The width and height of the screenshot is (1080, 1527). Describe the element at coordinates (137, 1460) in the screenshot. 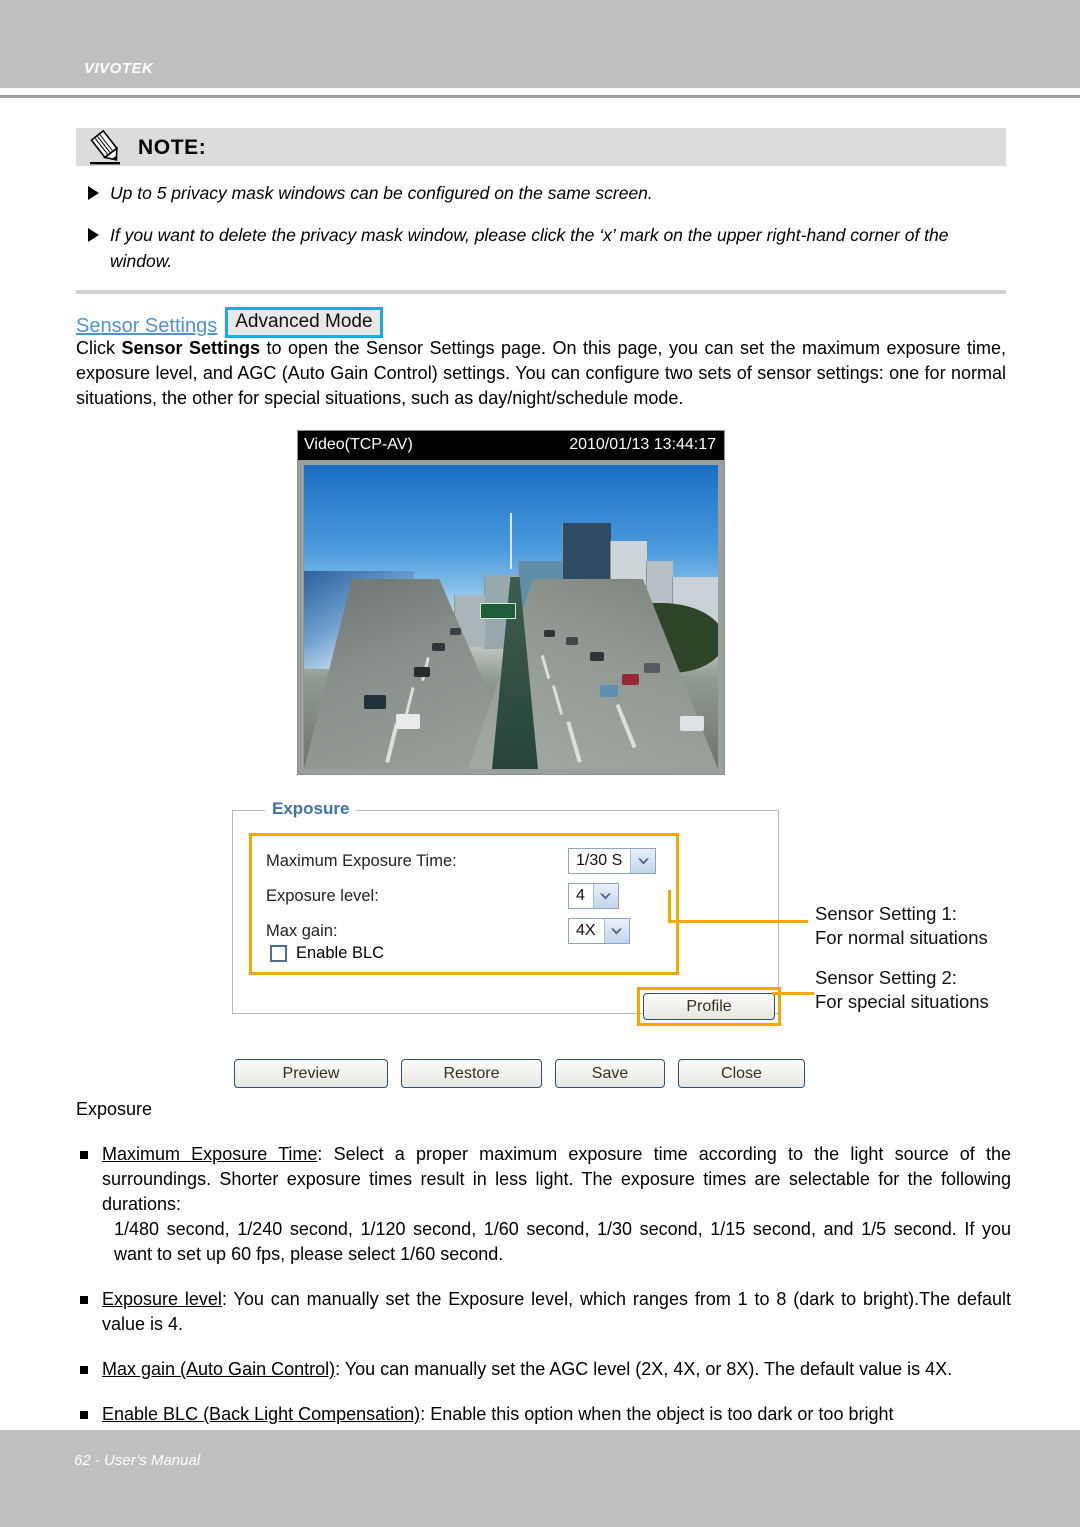

I see `page-number-label: 62 - User’s Manual` at that location.